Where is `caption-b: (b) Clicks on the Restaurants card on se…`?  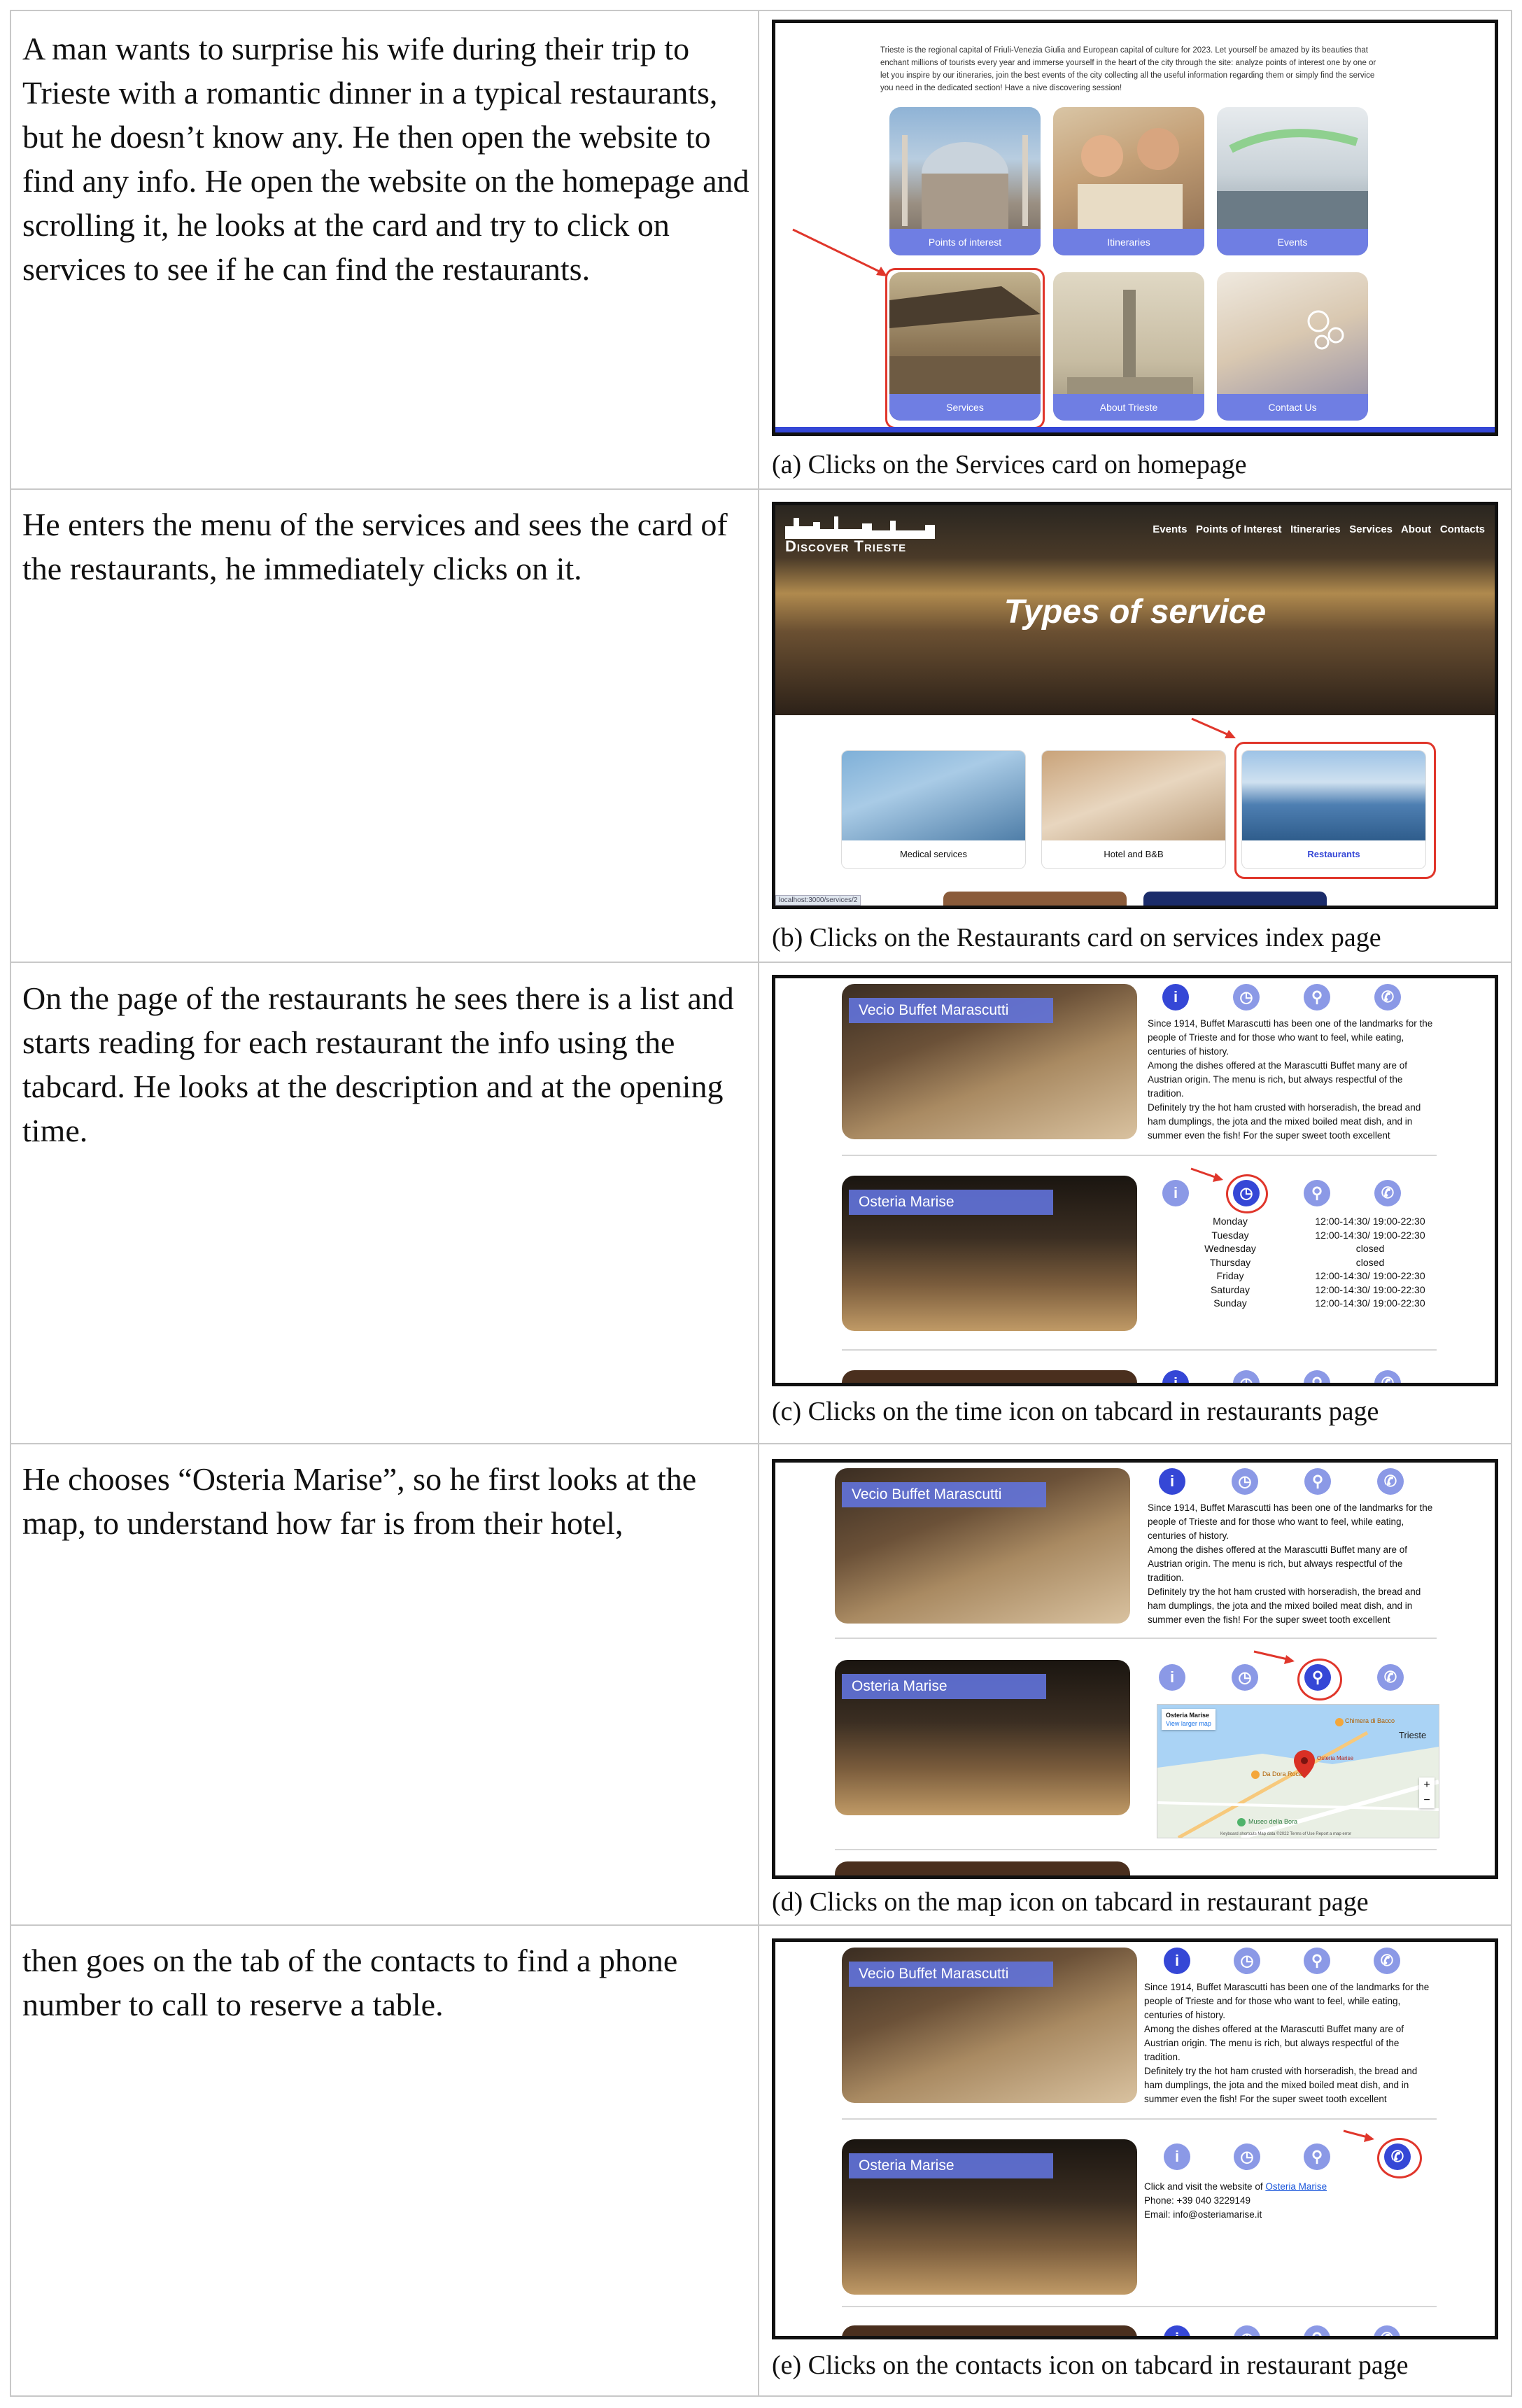 caption-b: (b) Clicks on the Restaurants card on se… is located at coordinates (1076, 937).